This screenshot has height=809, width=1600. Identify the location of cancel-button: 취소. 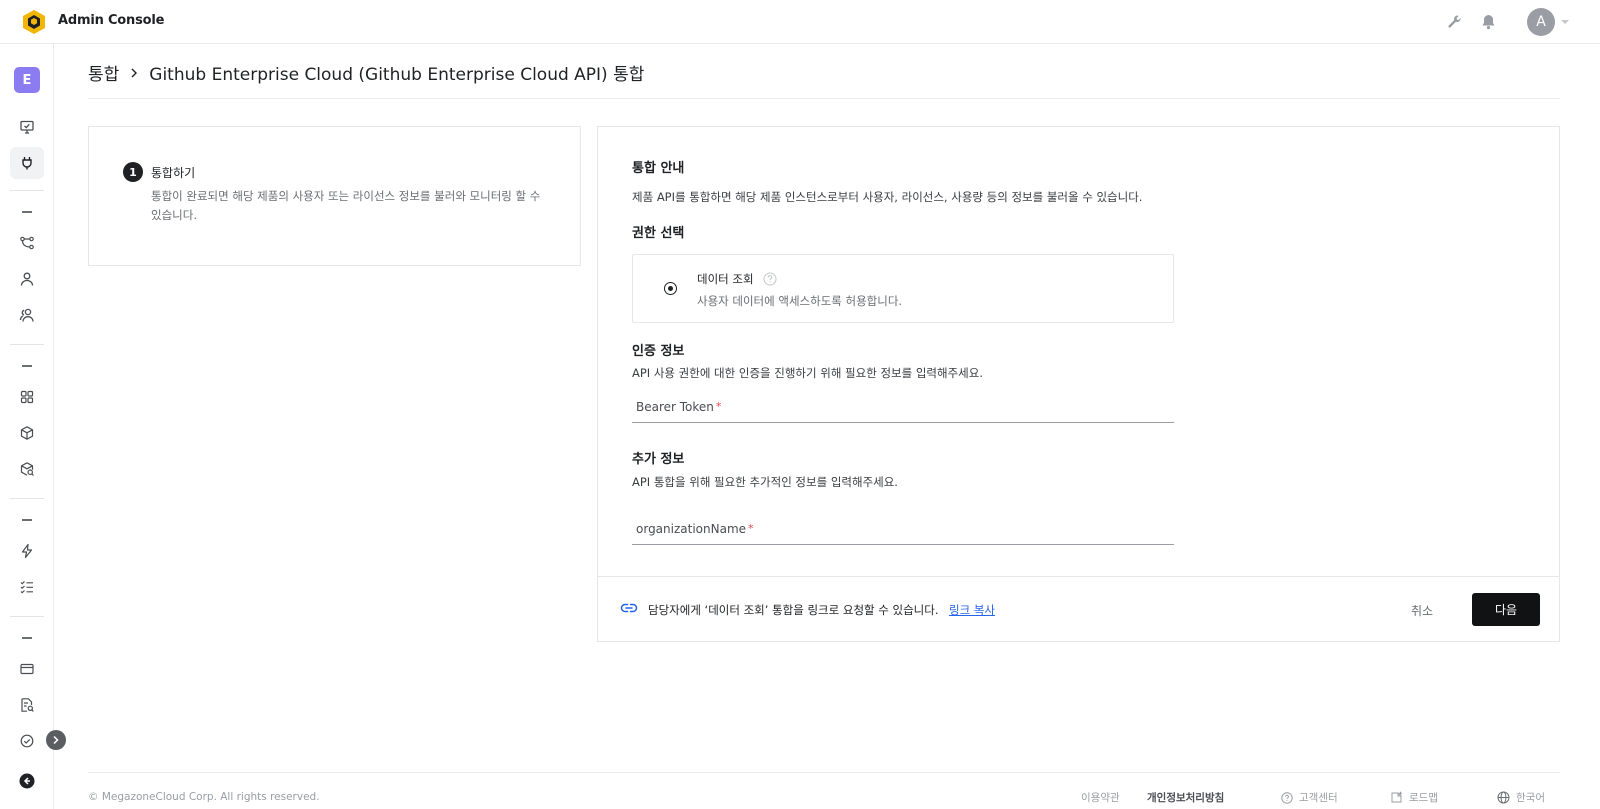
(1422, 610).